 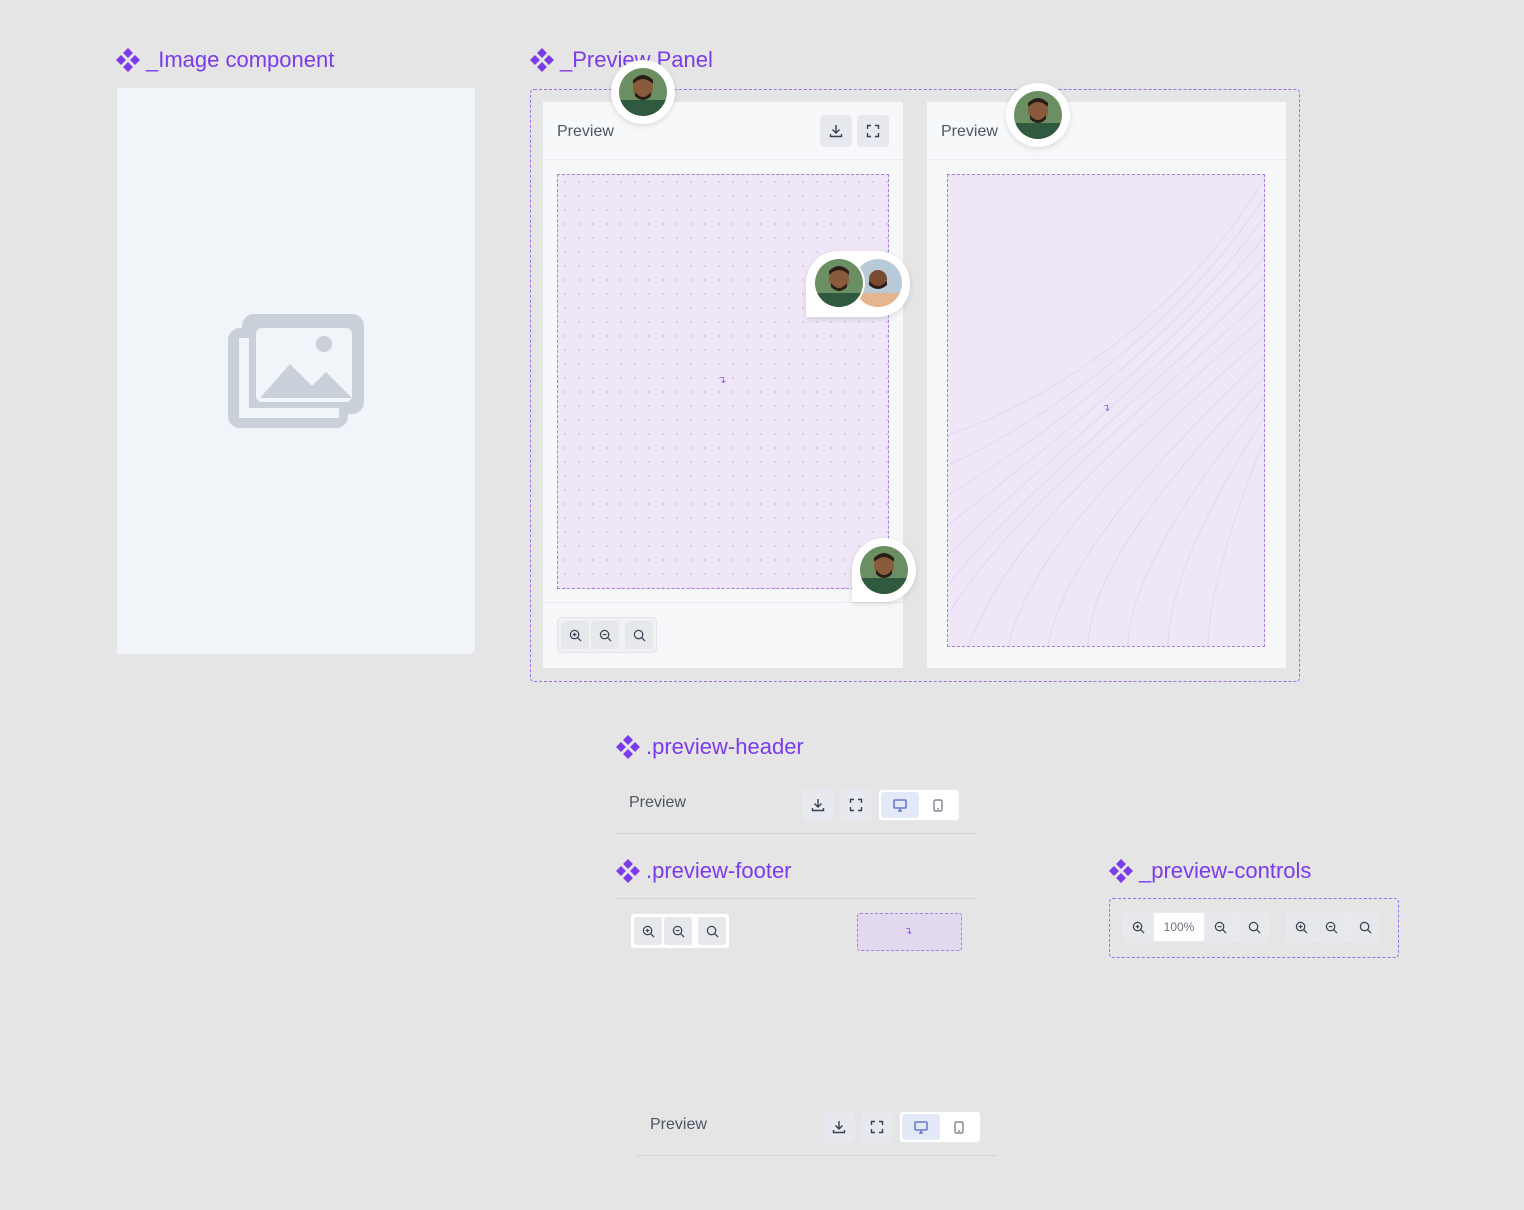 I want to click on image-icon, so click(x=296, y=371).